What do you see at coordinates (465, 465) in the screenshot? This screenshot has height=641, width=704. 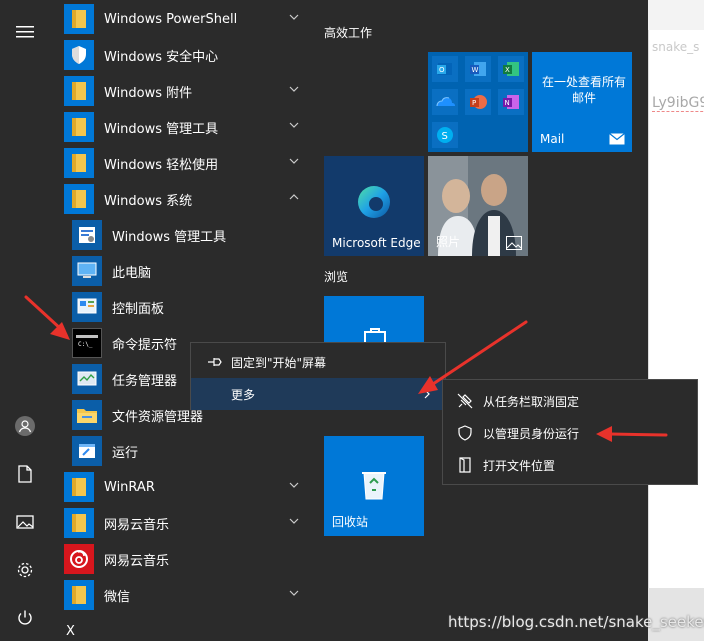 I see `file-location-icon` at bounding box center [465, 465].